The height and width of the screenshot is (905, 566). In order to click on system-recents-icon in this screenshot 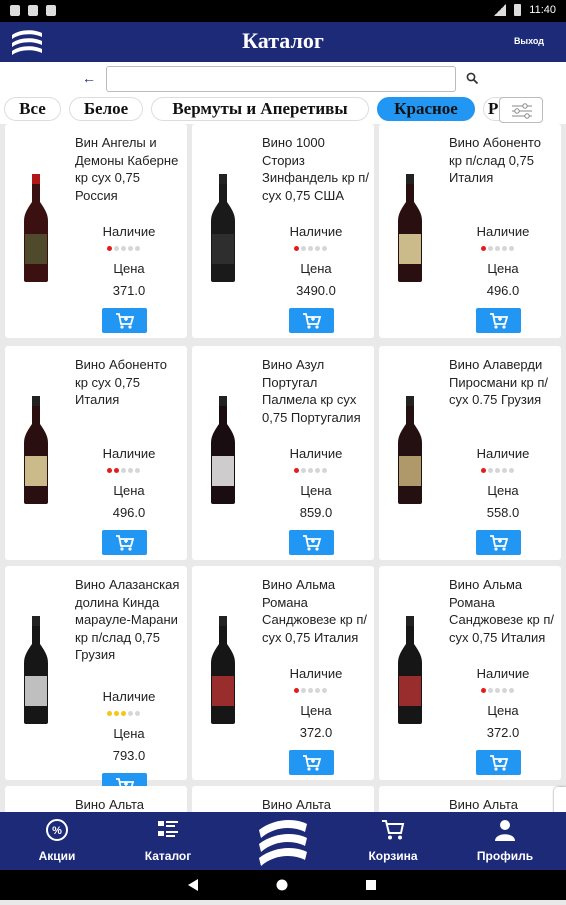, I will do `click(371, 885)`.